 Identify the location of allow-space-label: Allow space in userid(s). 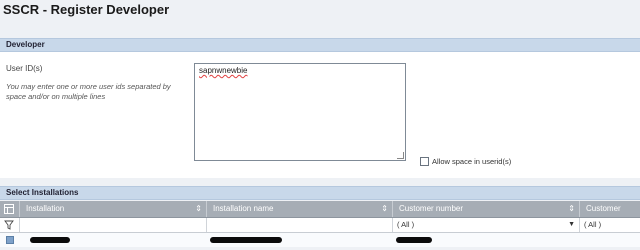
(472, 161).